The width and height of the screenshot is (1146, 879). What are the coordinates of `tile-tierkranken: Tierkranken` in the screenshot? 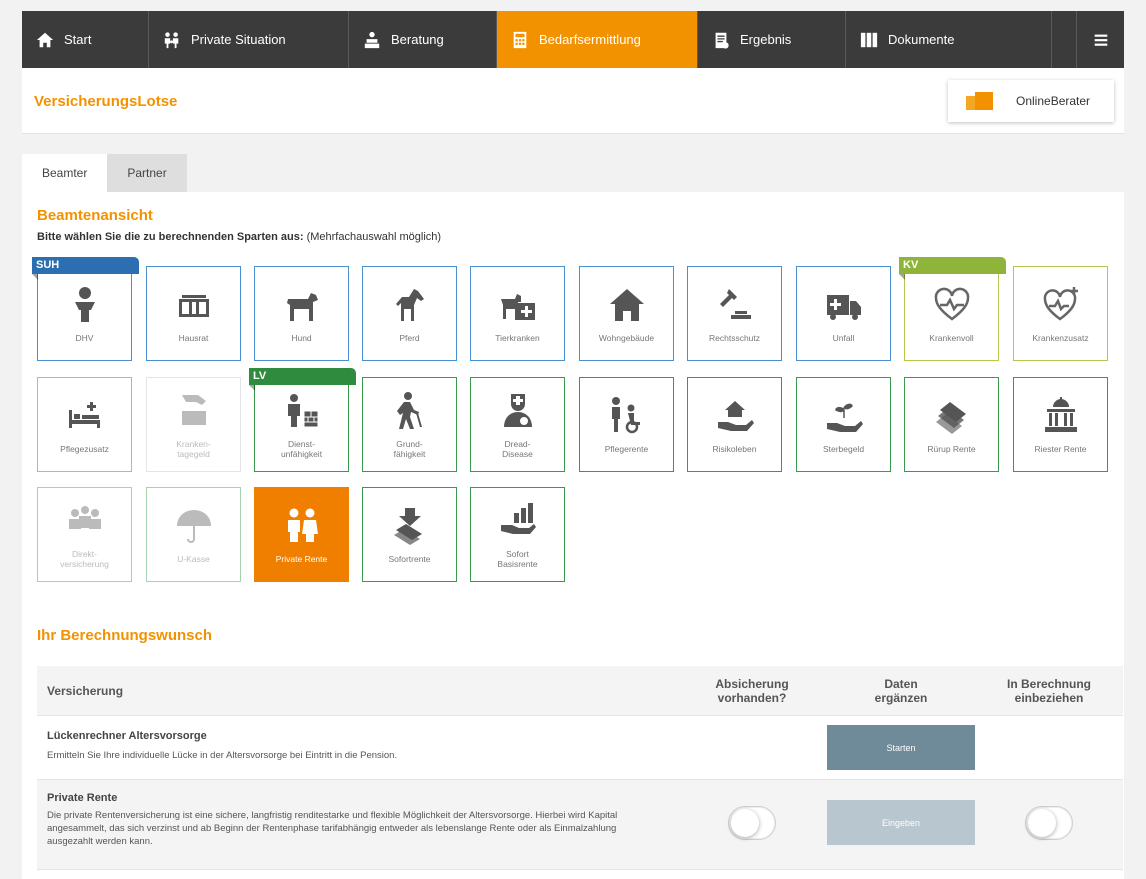 It's located at (517, 313).